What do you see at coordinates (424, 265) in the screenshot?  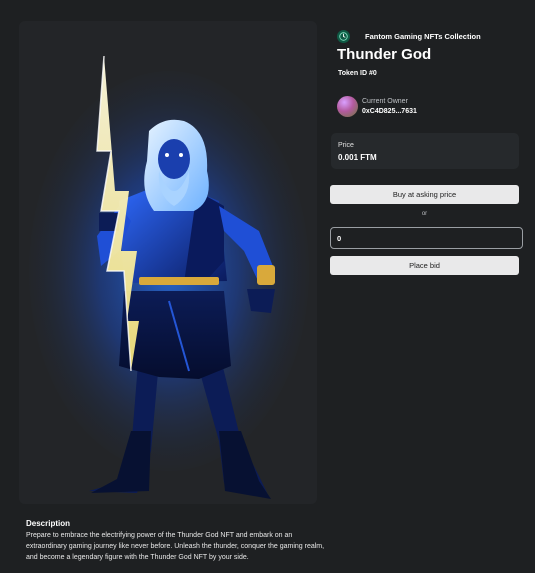 I see `place-bid-button: Place bid` at bounding box center [424, 265].